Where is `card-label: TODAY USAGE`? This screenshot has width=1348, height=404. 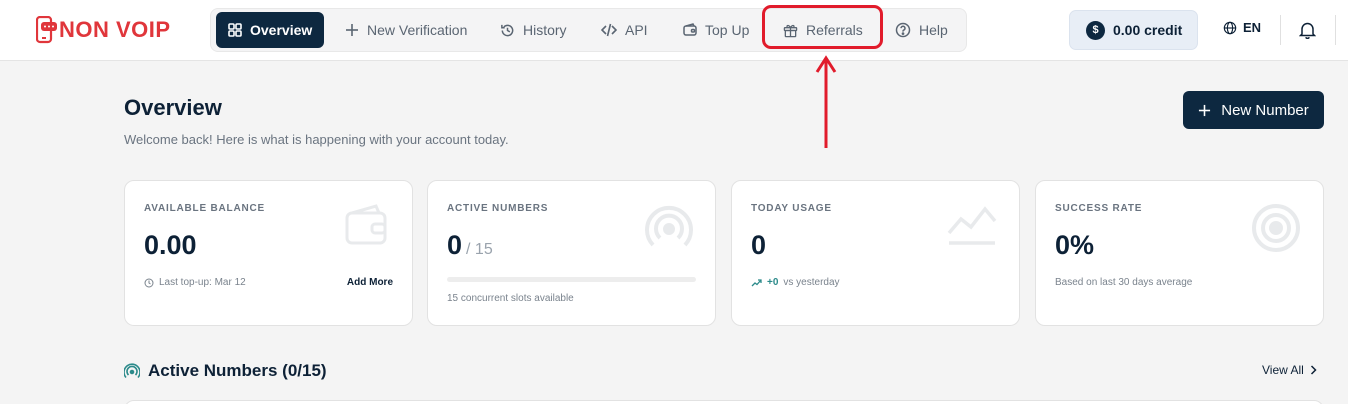 card-label: TODAY USAGE is located at coordinates (791, 208).